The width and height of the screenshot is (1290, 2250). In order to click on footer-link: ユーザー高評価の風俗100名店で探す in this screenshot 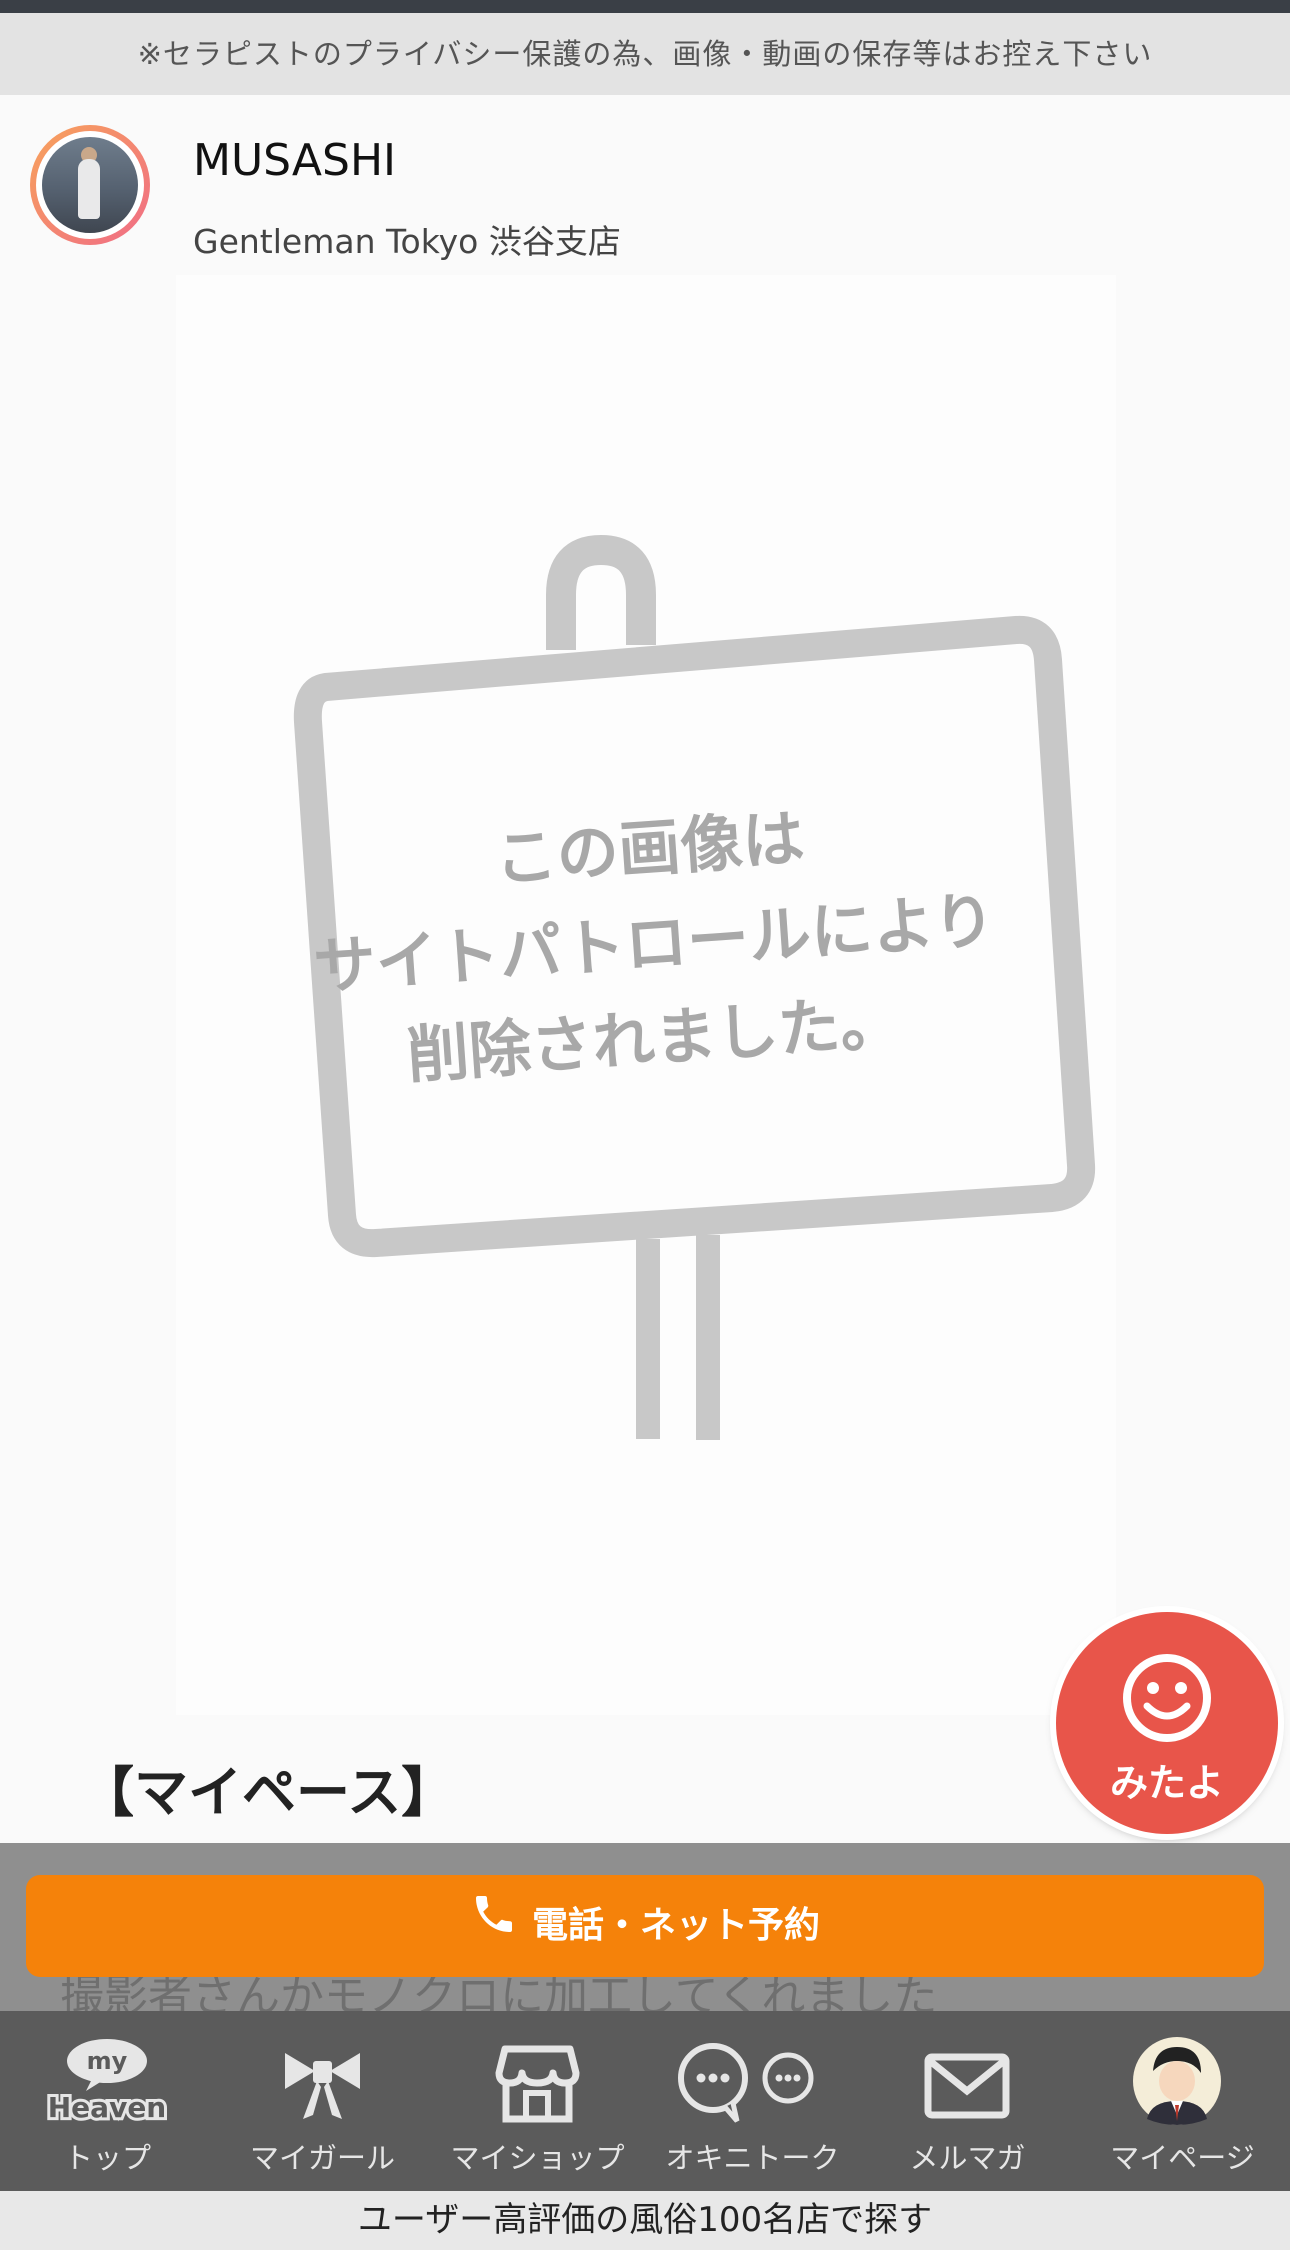, I will do `click(645, 2220)`.